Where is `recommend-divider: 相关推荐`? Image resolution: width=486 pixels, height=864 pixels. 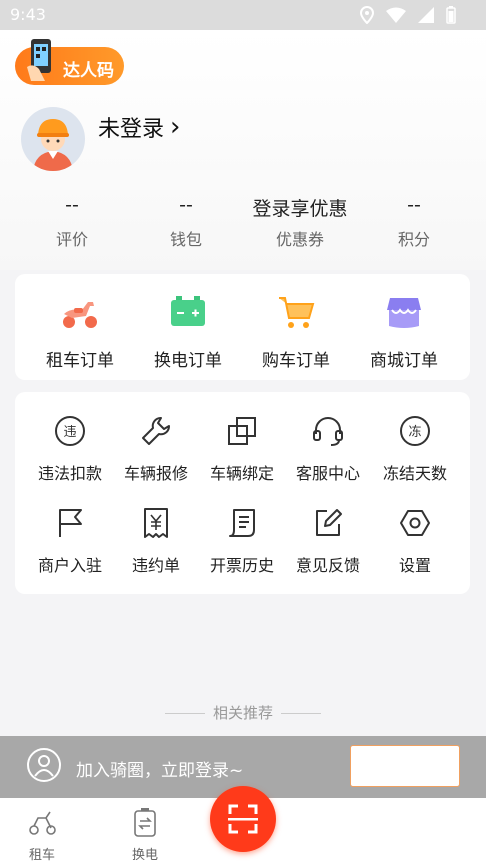
recommend-divider: 相关推荐 is located at coordinates (243, 712).